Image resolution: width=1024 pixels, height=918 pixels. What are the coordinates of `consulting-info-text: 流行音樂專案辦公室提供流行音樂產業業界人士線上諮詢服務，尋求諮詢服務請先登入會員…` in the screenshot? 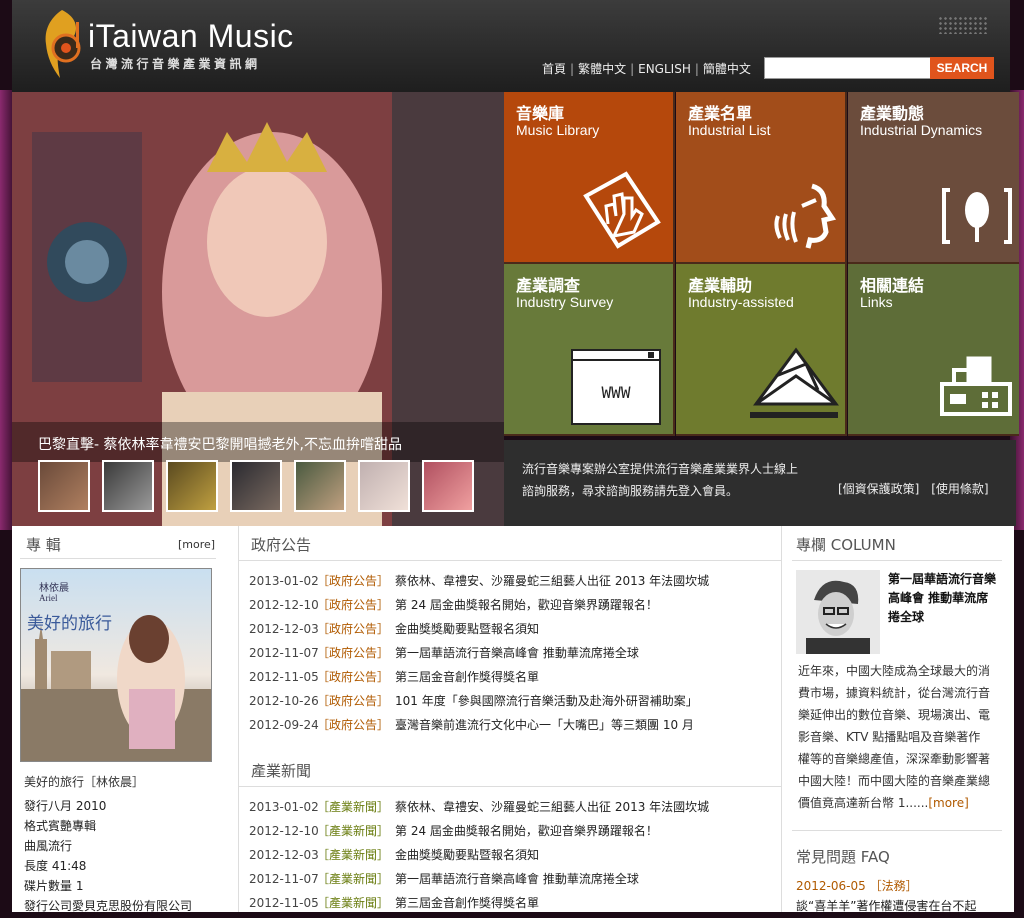 It's located at (660, 480).